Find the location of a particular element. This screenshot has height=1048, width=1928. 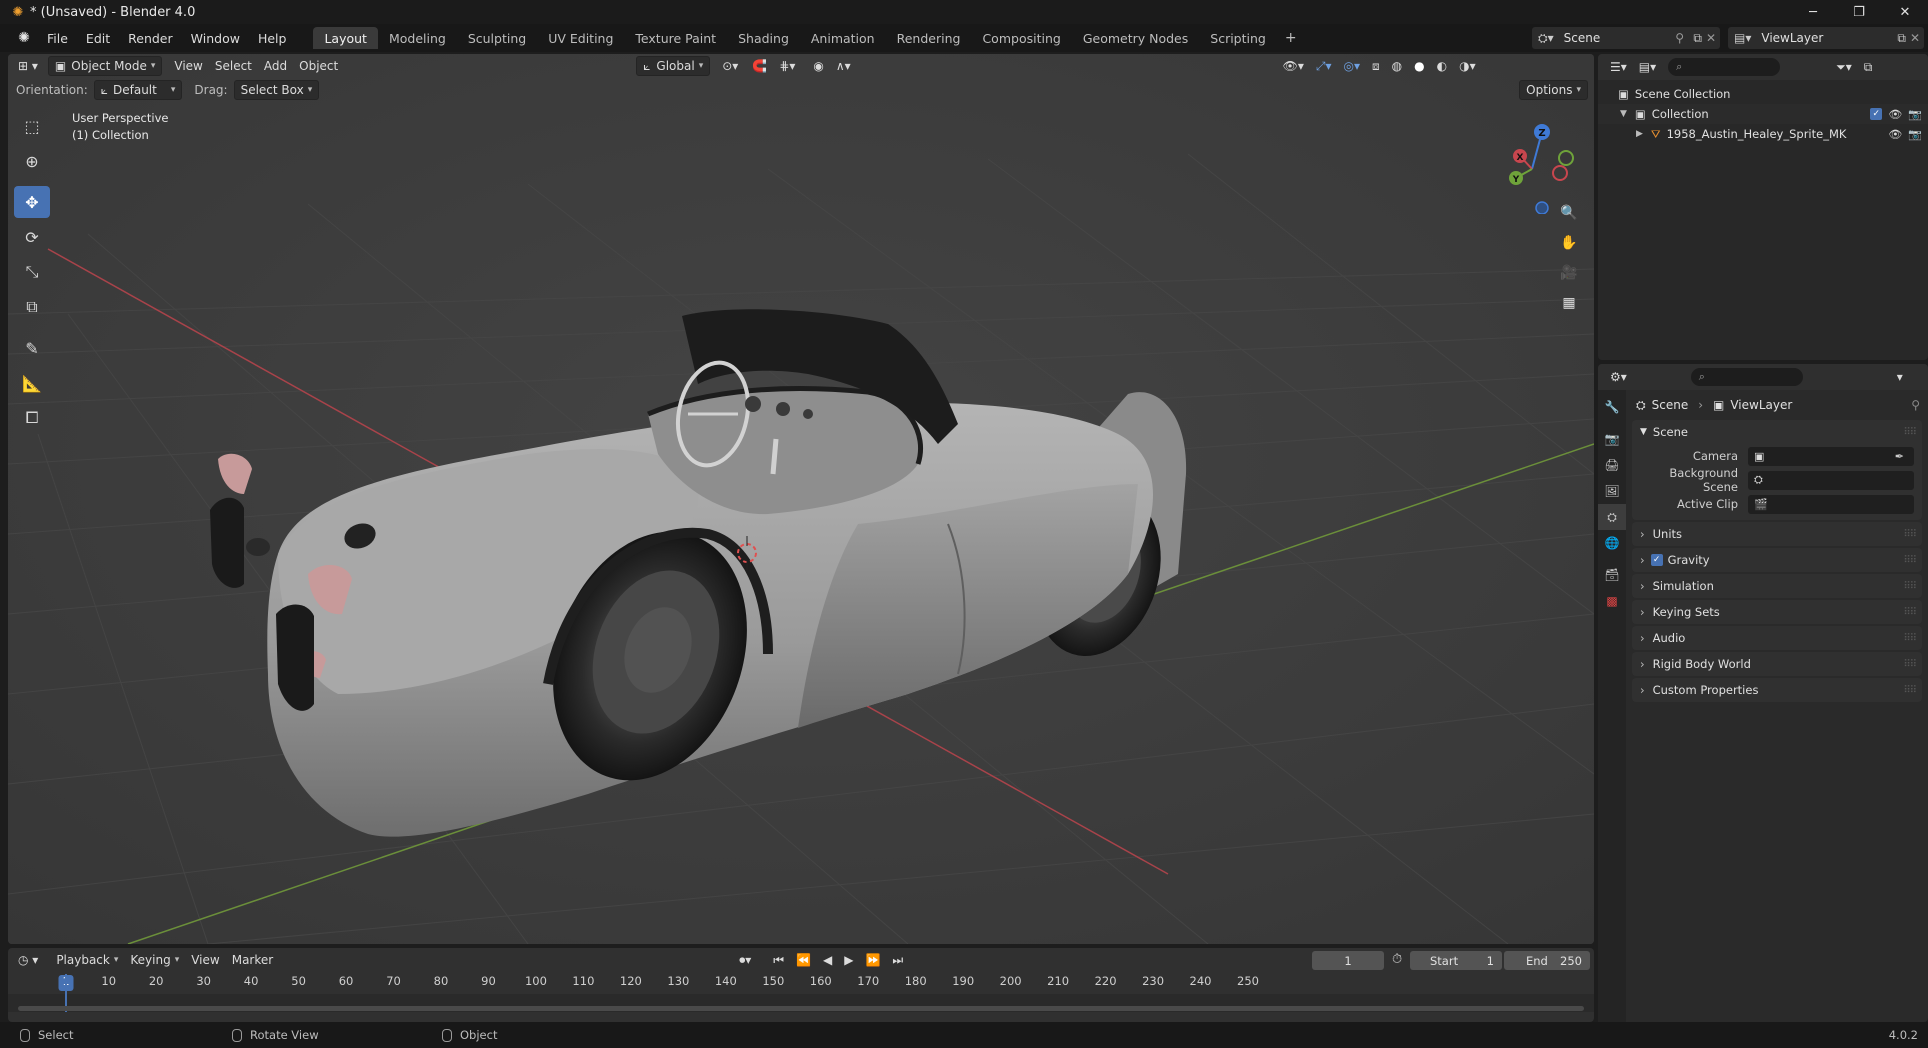

jump-end-icon: ⏭ is located at coordinates (897, 960).